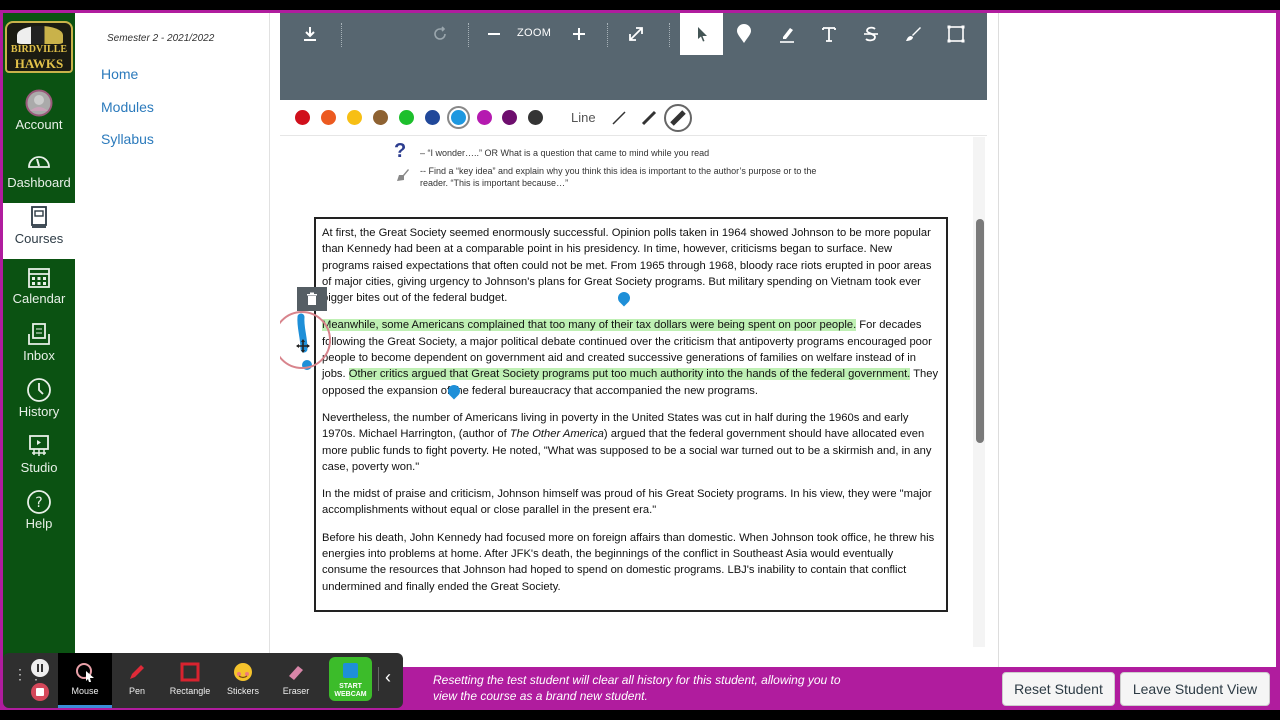  I want to click on recorder-tool-label: Eraser, so click(296, 691).